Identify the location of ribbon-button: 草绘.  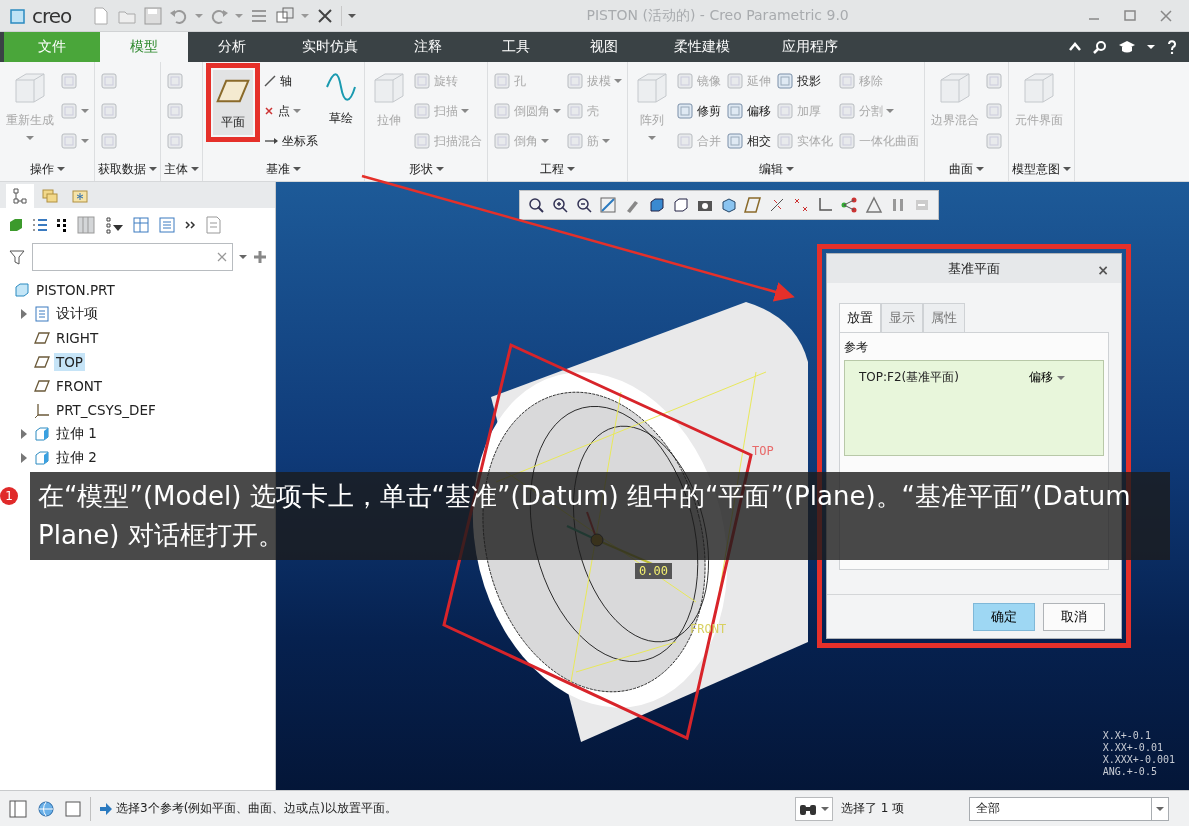
(341, 98).